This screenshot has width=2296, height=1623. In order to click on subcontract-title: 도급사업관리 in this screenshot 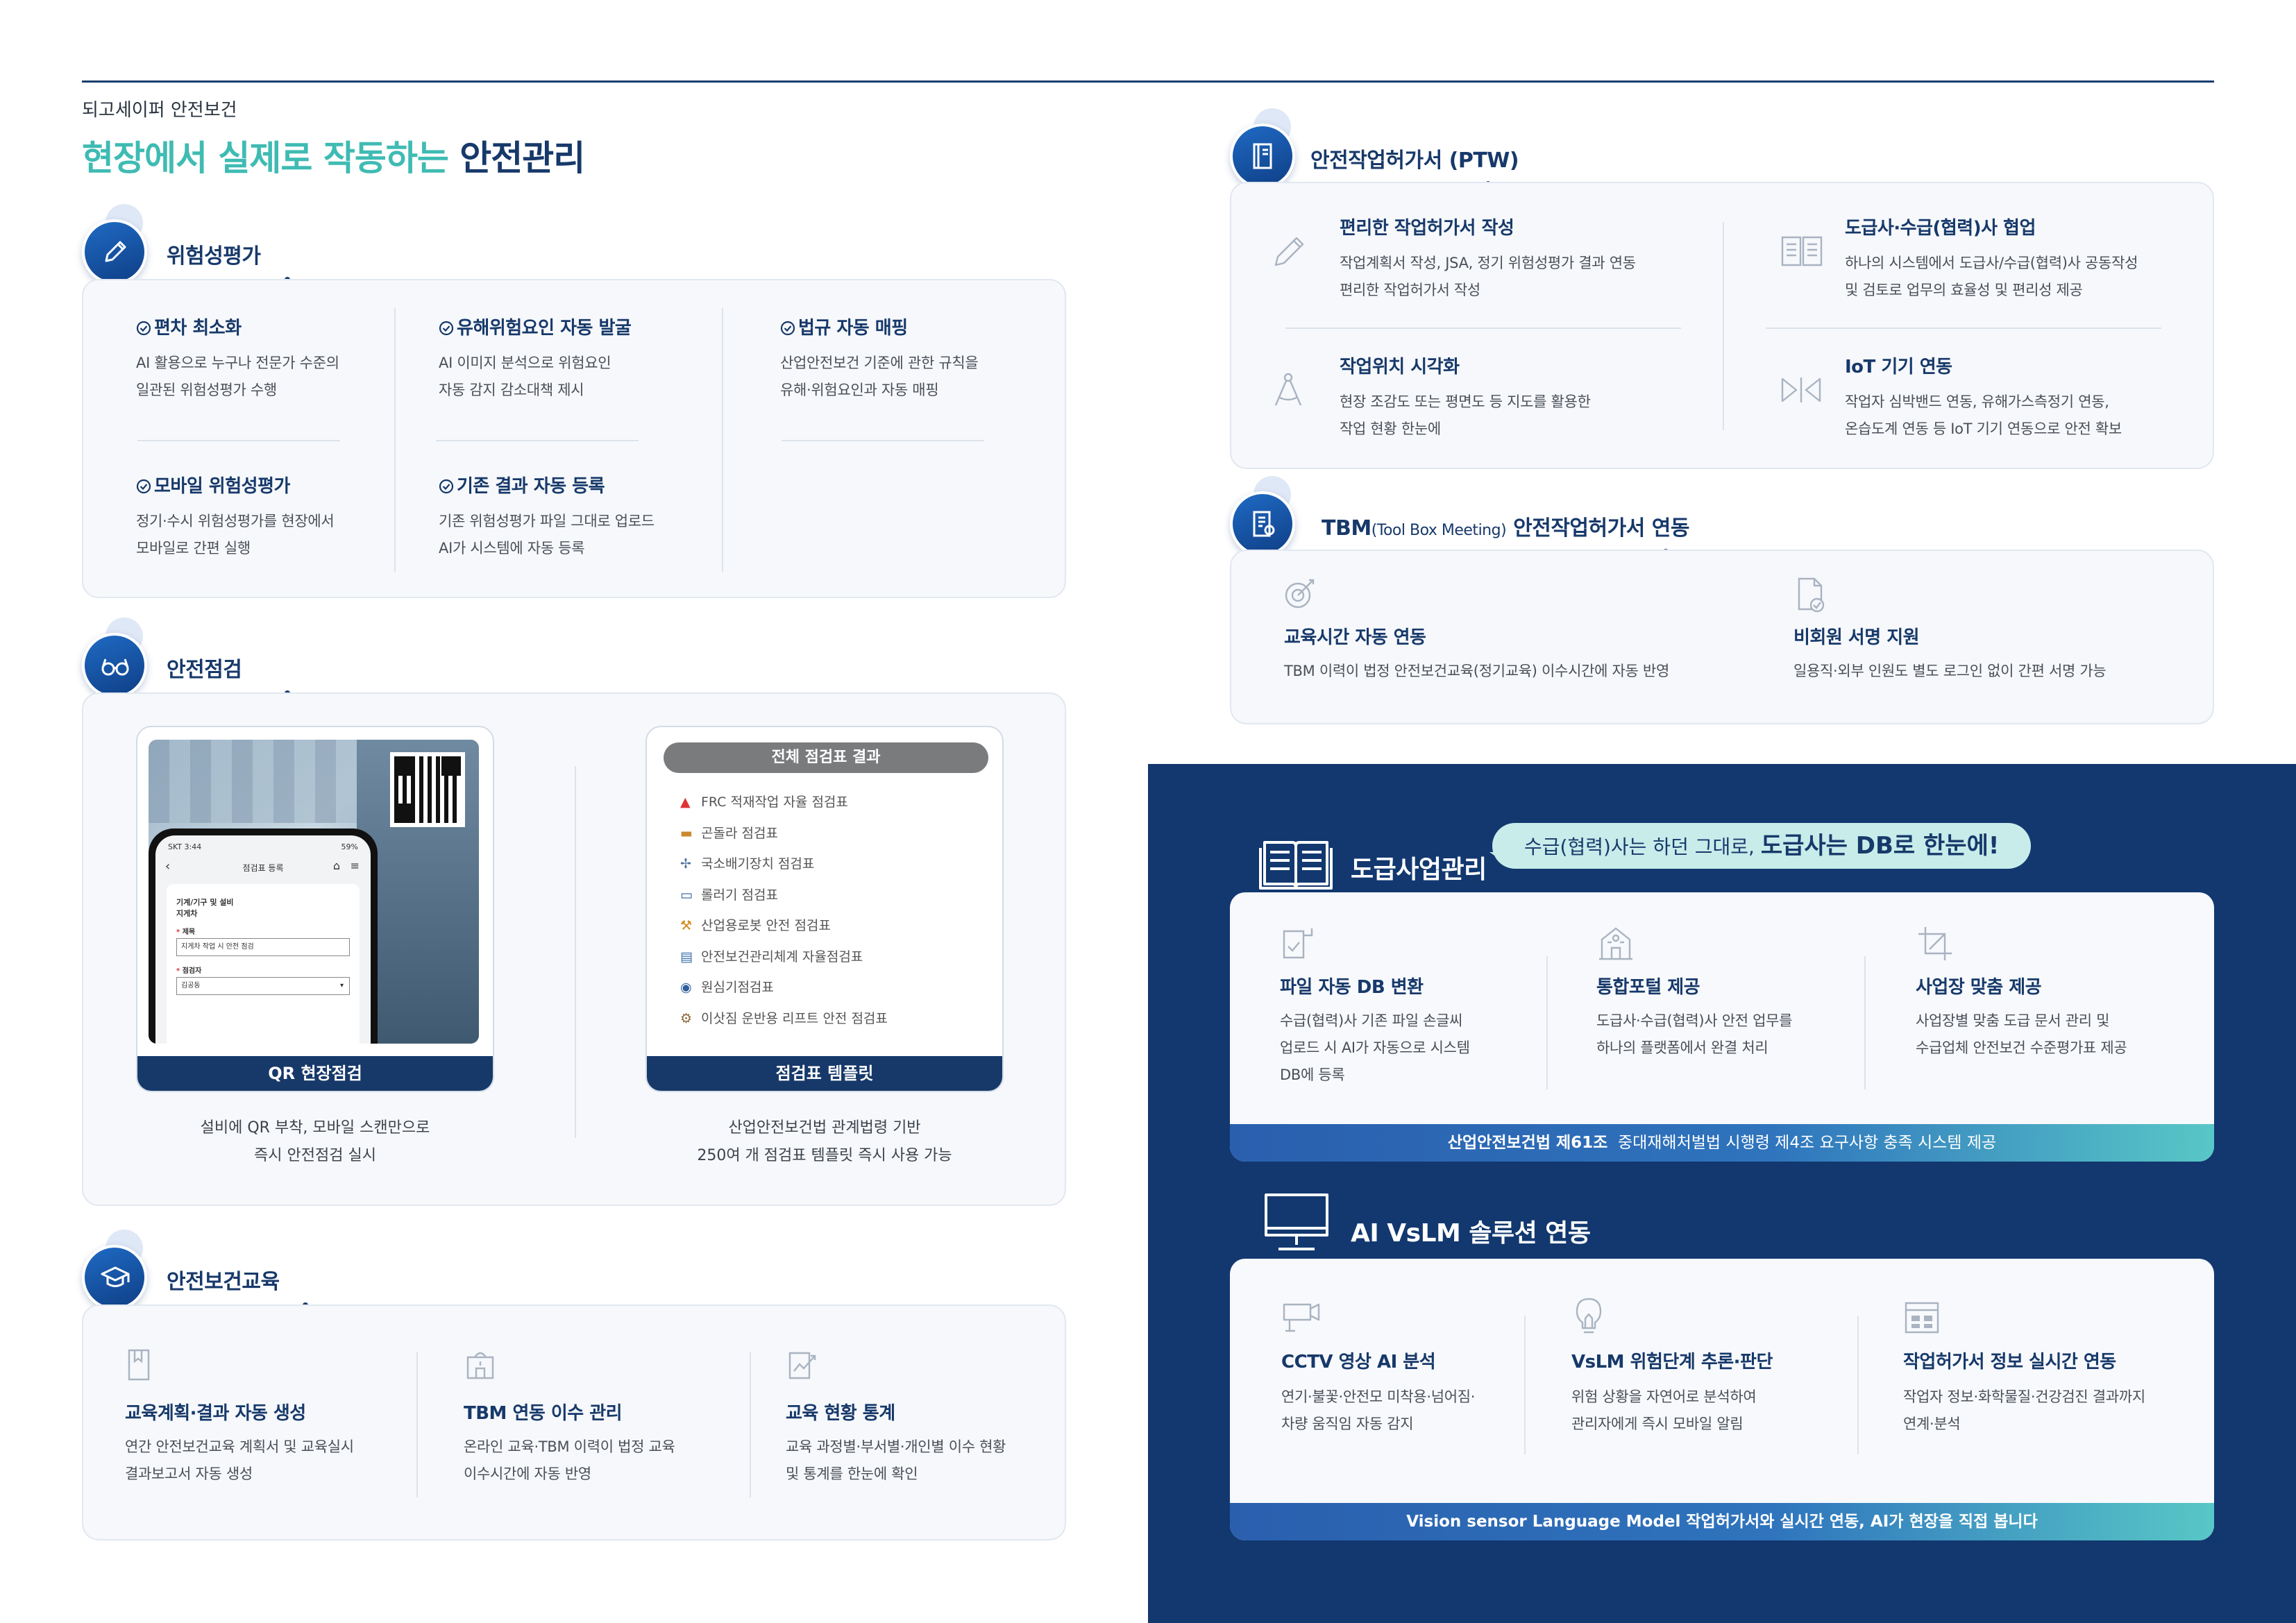, I will do `click(1419, 870)`.